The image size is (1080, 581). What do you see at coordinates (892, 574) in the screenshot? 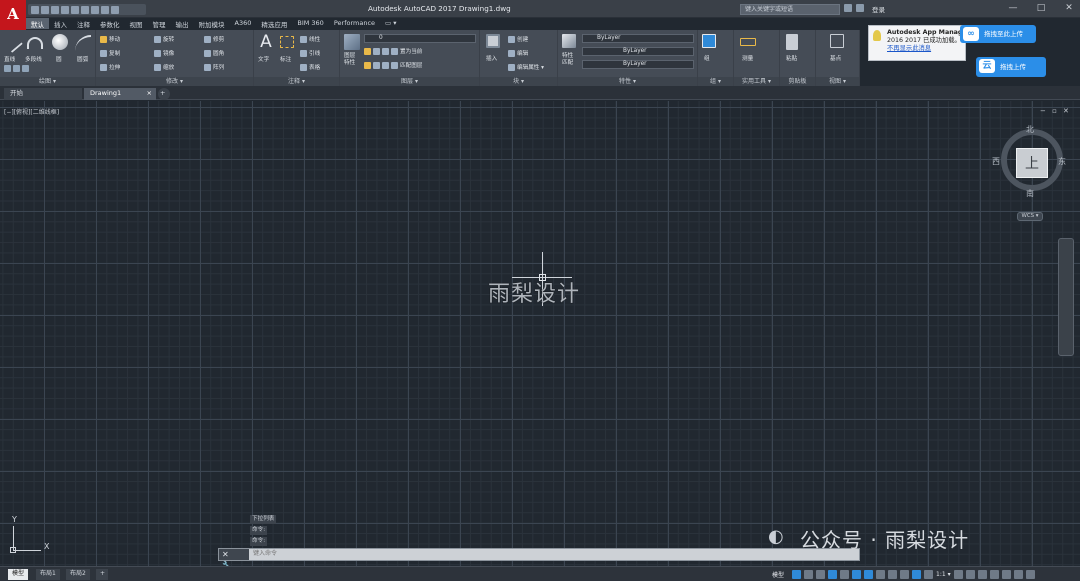
I see `transparency-icon` at bounding box center [892, 574].